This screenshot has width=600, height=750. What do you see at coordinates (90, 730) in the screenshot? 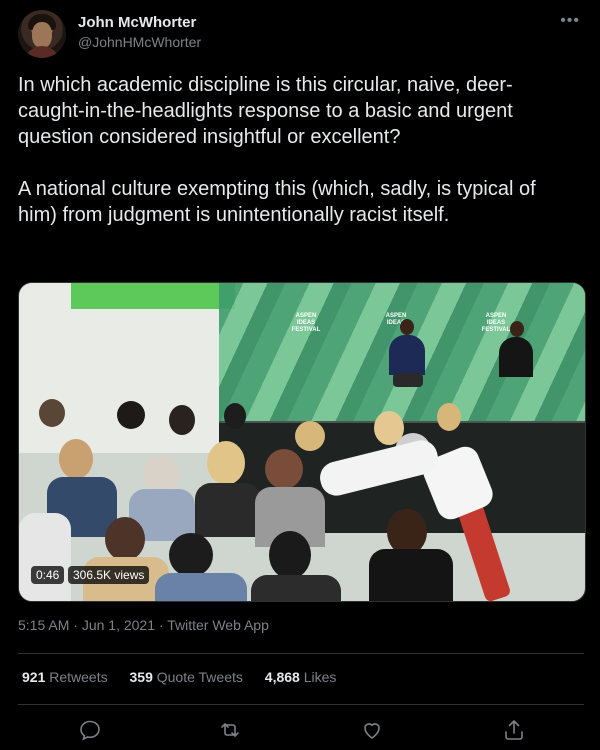
I see `reply-icon` at bounding box center [90, 730].